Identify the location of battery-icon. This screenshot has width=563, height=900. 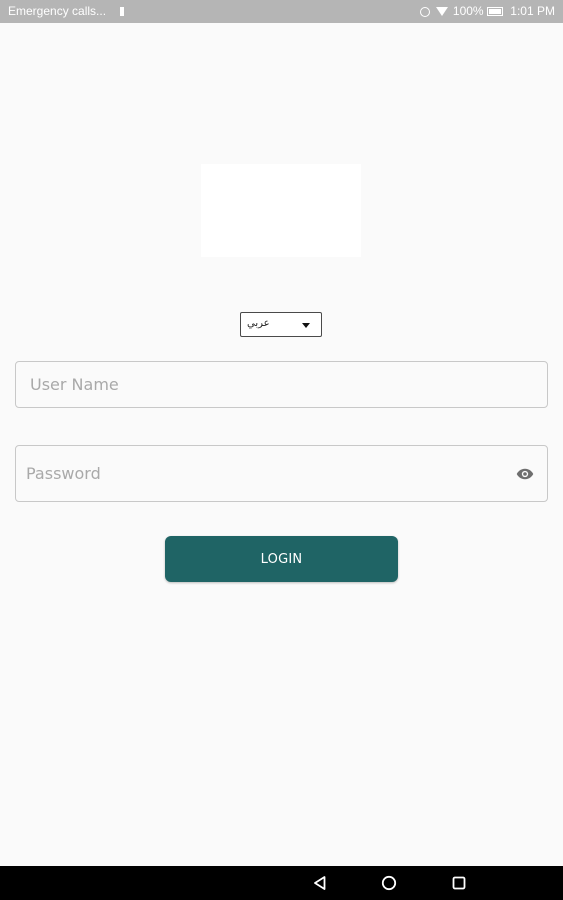
(494, 12).